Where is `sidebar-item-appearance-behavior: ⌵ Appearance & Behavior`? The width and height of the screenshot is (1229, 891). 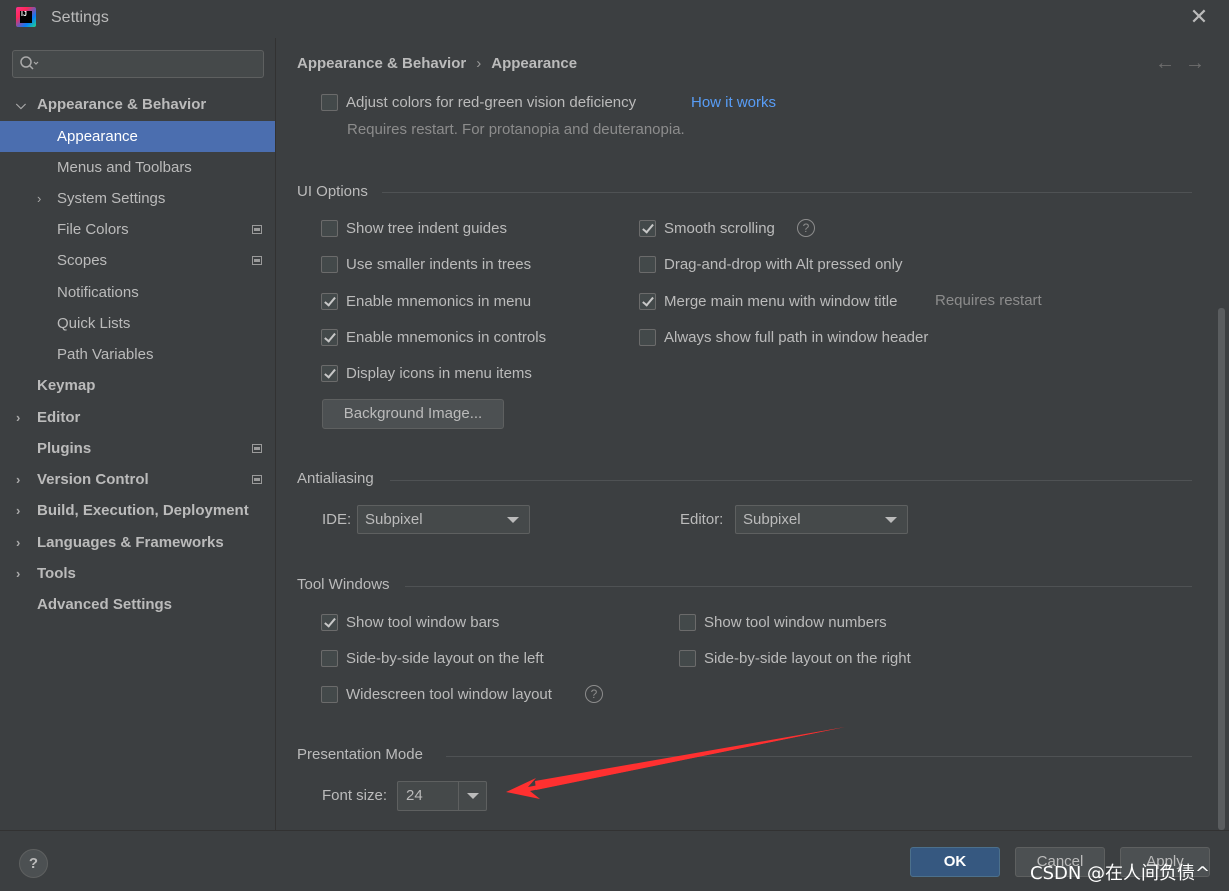
sidebar-item-appearance-behavior: ⌵ Appearance & Behavior is located at coordinates (137, 104).